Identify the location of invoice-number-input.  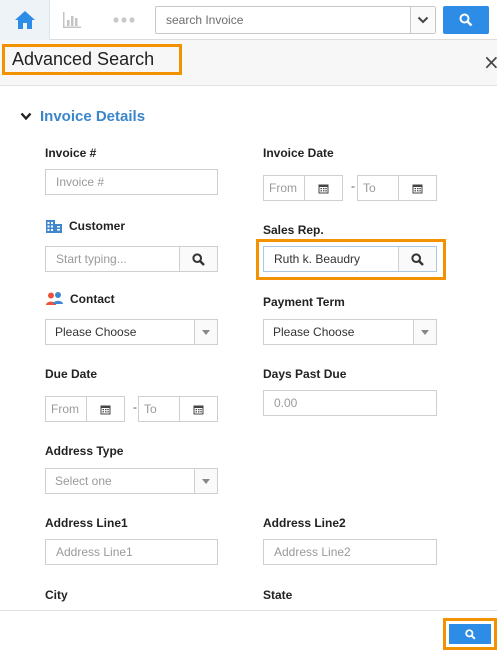
(131, 182).